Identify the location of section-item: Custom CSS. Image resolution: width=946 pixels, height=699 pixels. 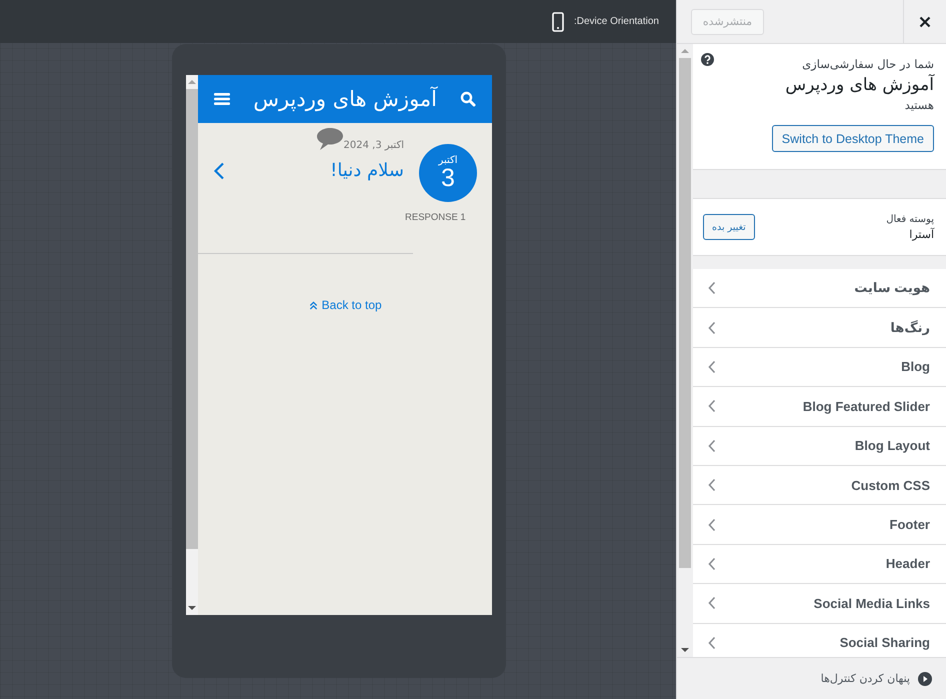
(819, 486).